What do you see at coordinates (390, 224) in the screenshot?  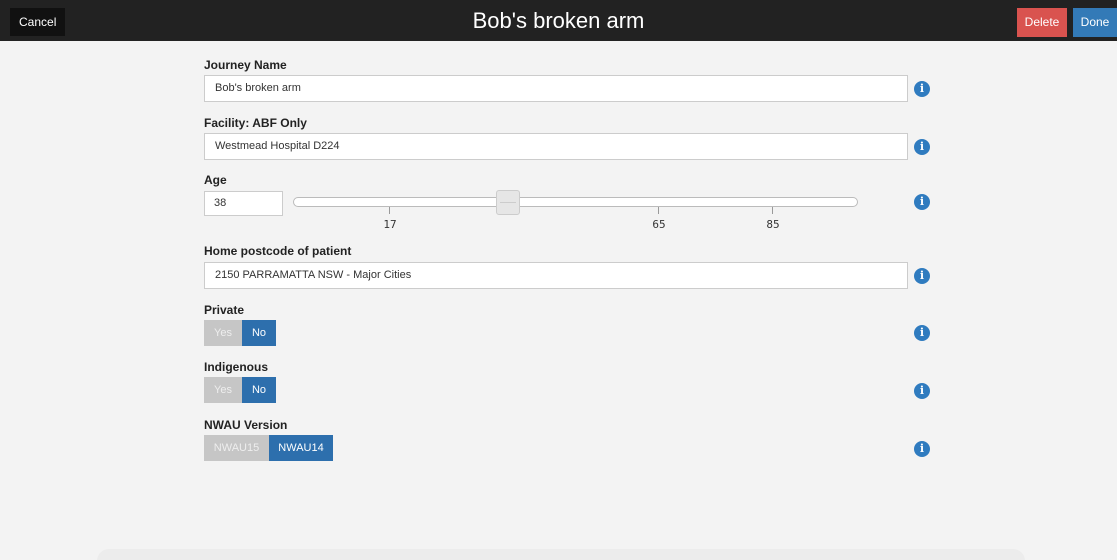 I see `age-tick-label: 17` at bounding box center [390, 224].